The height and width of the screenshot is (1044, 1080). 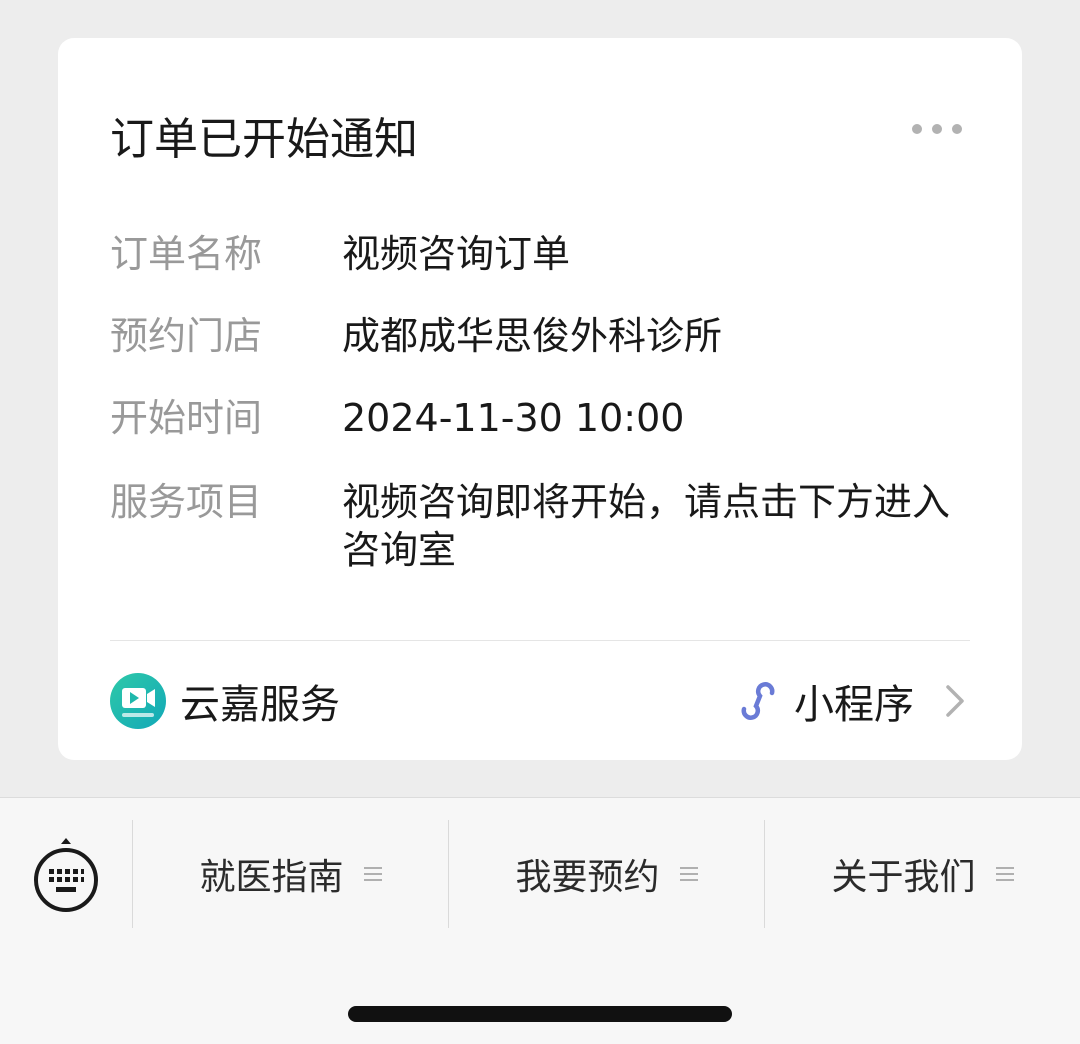 I want to click on mini-program-label: 小程序, so click(x=854, y=705).